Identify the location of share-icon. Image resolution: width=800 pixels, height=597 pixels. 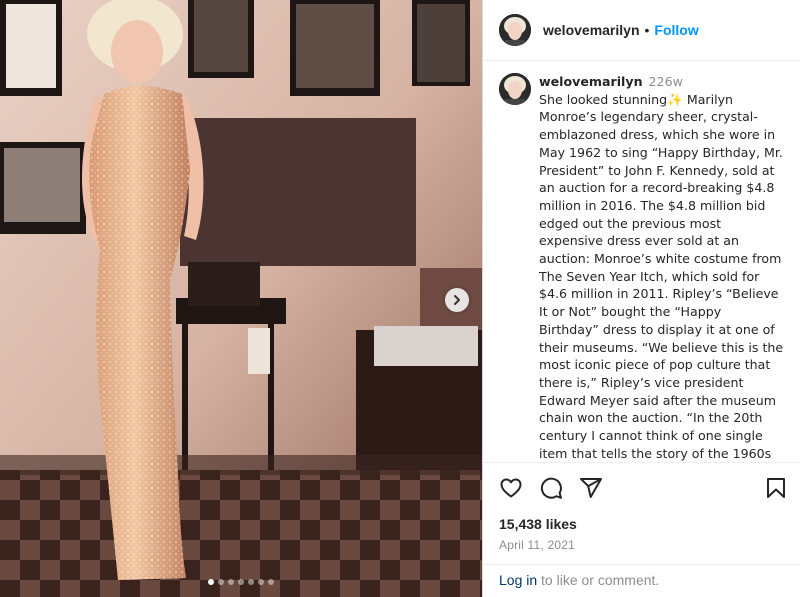
(591, 488).